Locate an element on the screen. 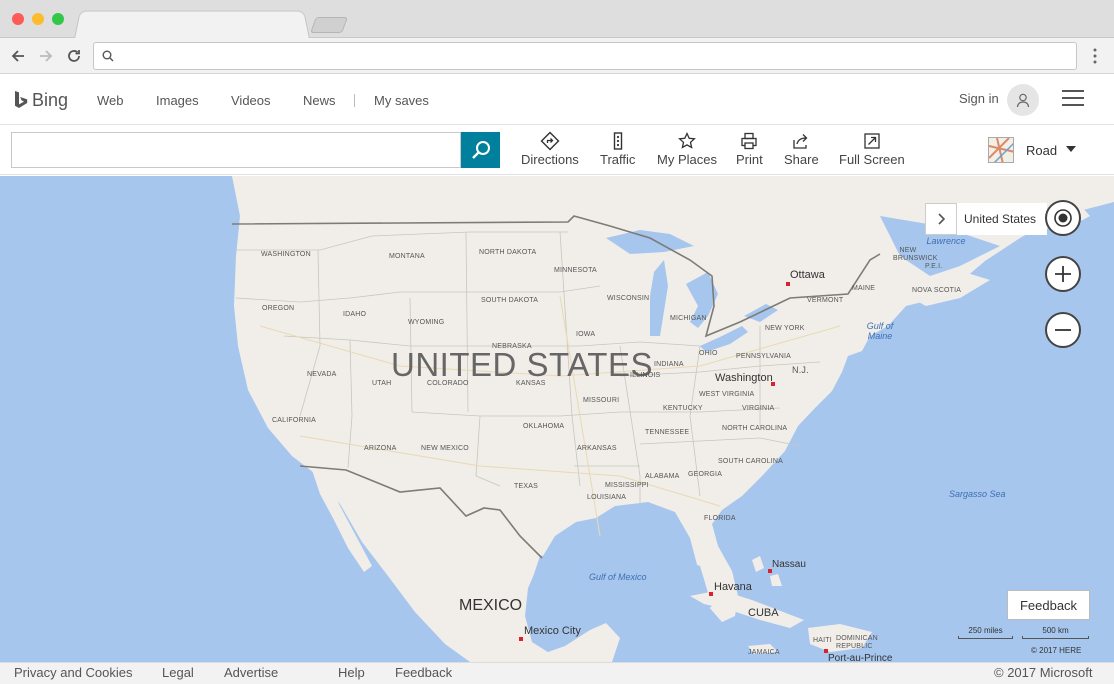 This screenshot has height=684, width=1114. city-label-havana: Havana is located at coordinates (733, 587).